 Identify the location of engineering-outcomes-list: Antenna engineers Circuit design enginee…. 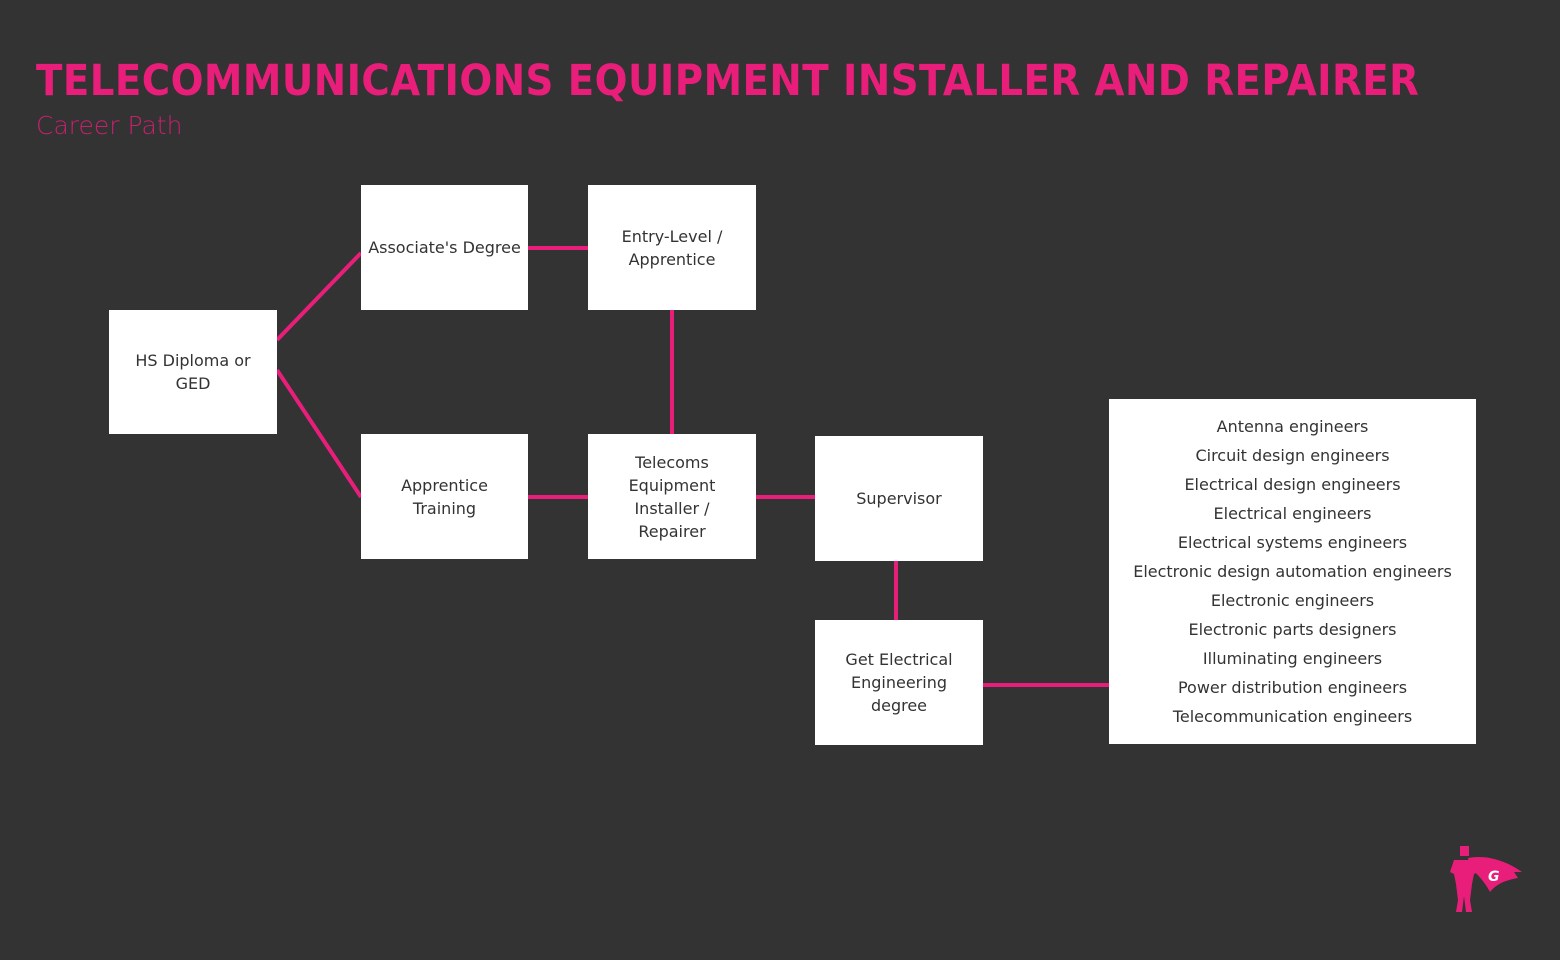
(1292, 574).